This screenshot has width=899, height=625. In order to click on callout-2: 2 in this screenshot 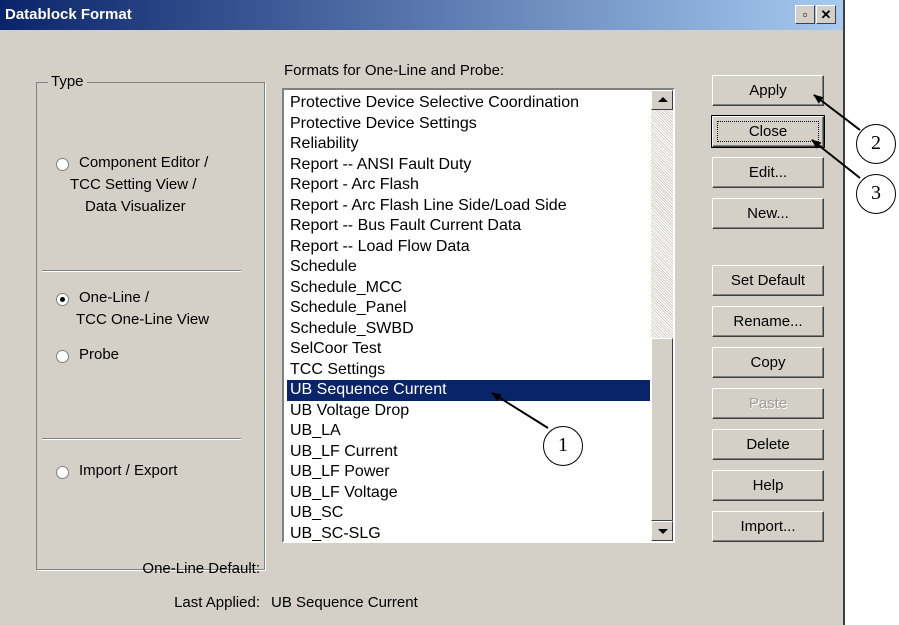, I will do `click(876, 144)`.